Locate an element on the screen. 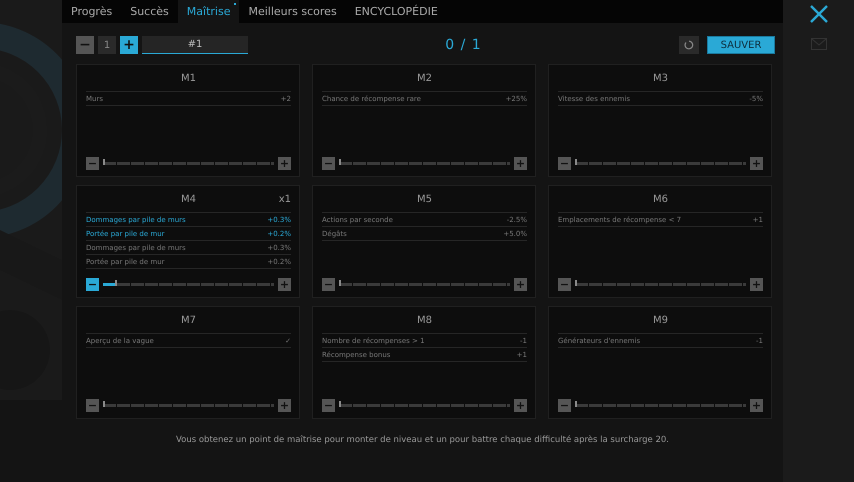  envelope-icon is located at coordinates (818, 44).